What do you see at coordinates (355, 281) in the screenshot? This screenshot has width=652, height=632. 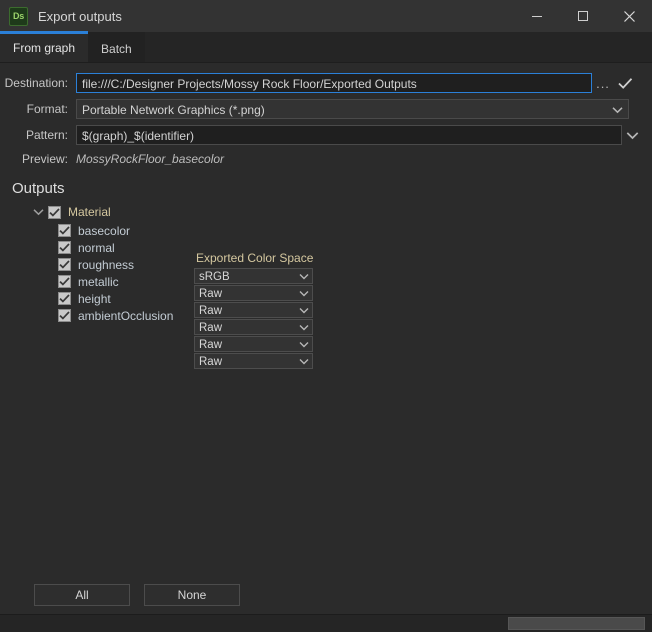 I see `tree-row-output: metallic` at bounding box center [355, 281].